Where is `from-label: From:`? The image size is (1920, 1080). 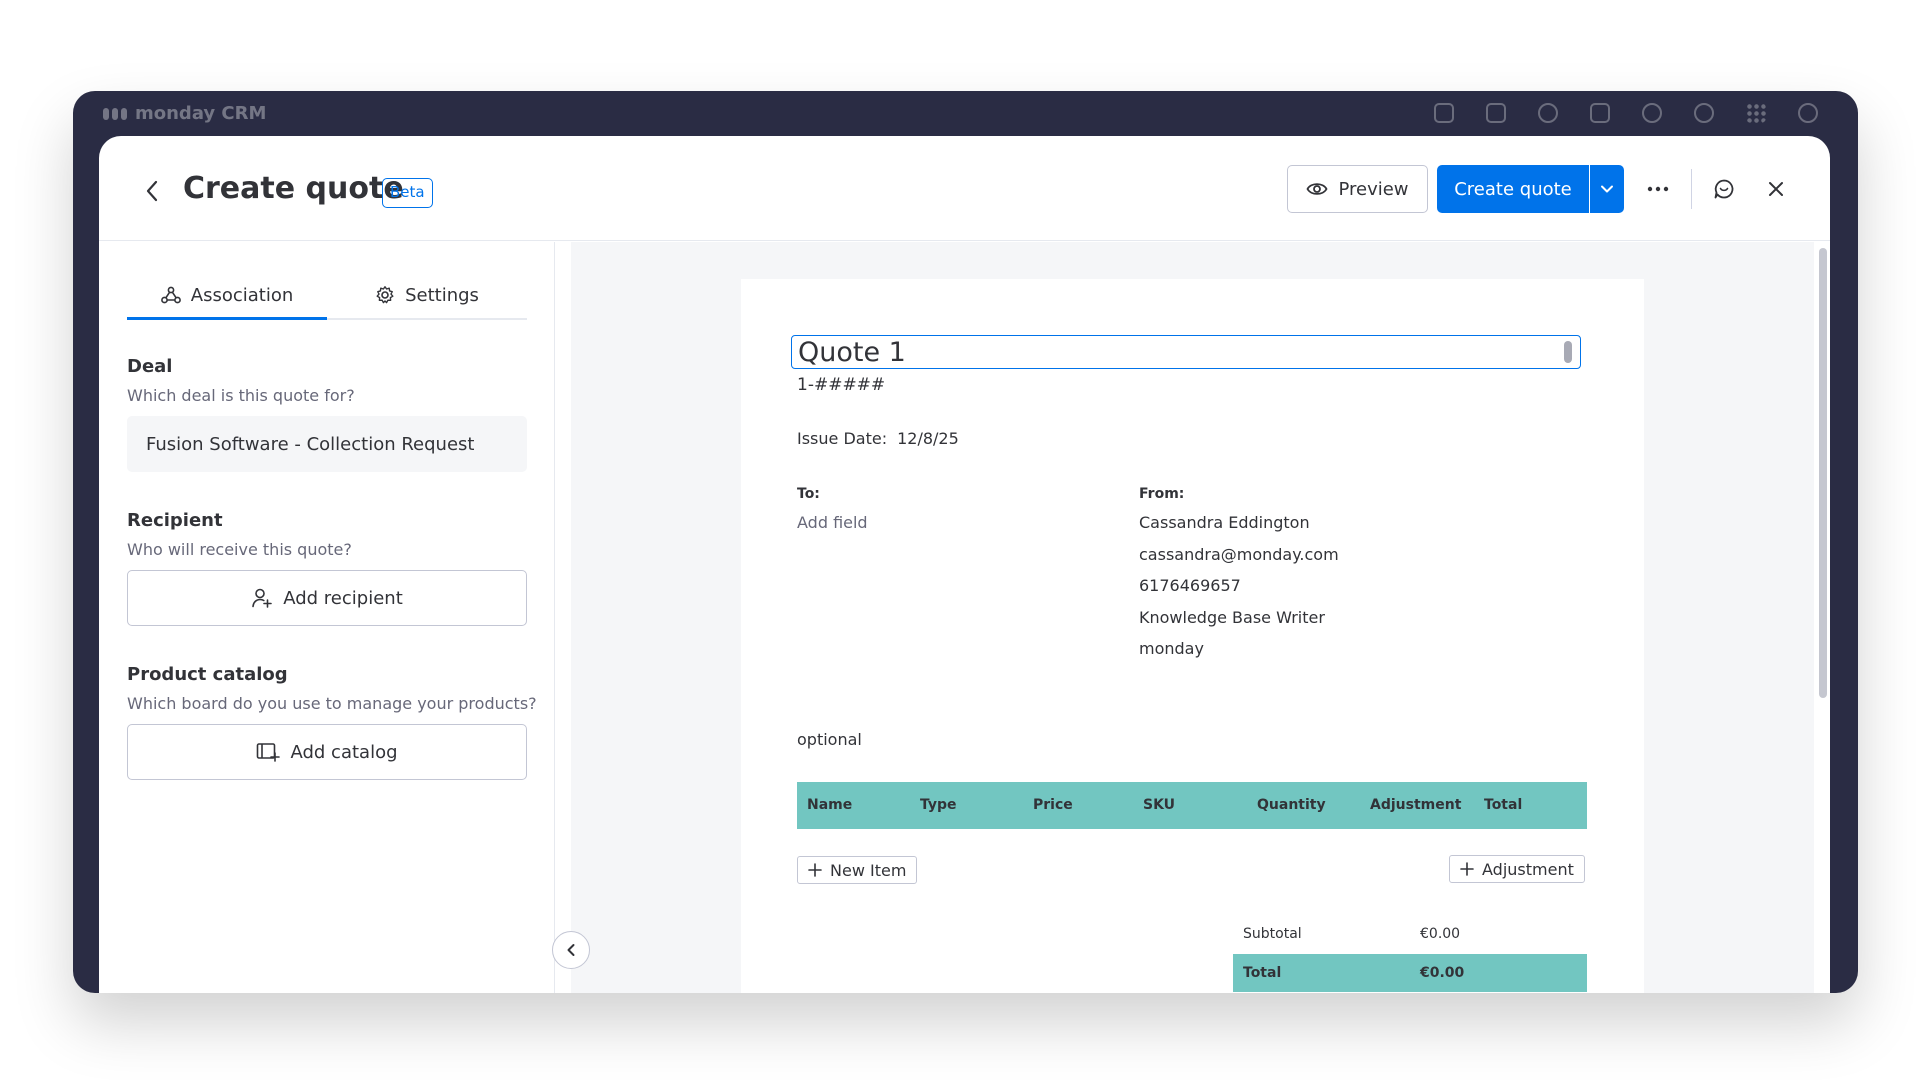
from-label: From: is located at coordinates (1162, 494).